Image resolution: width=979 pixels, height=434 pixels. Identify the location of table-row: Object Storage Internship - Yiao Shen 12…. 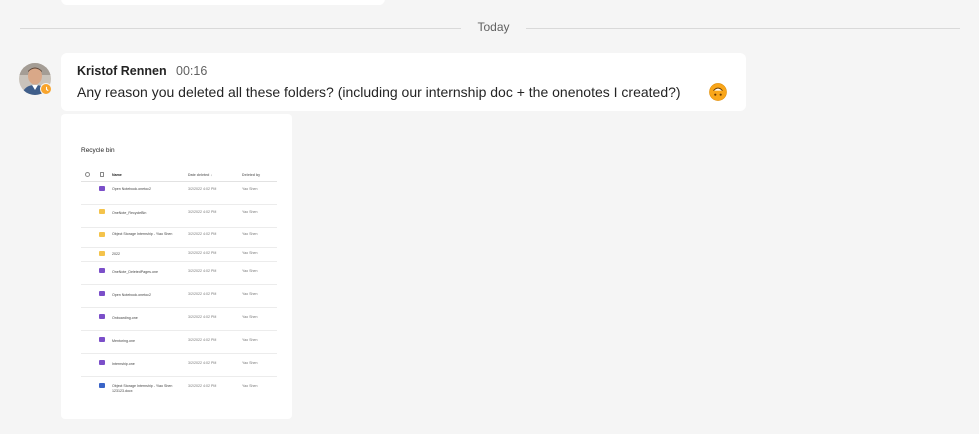
(179, 388).